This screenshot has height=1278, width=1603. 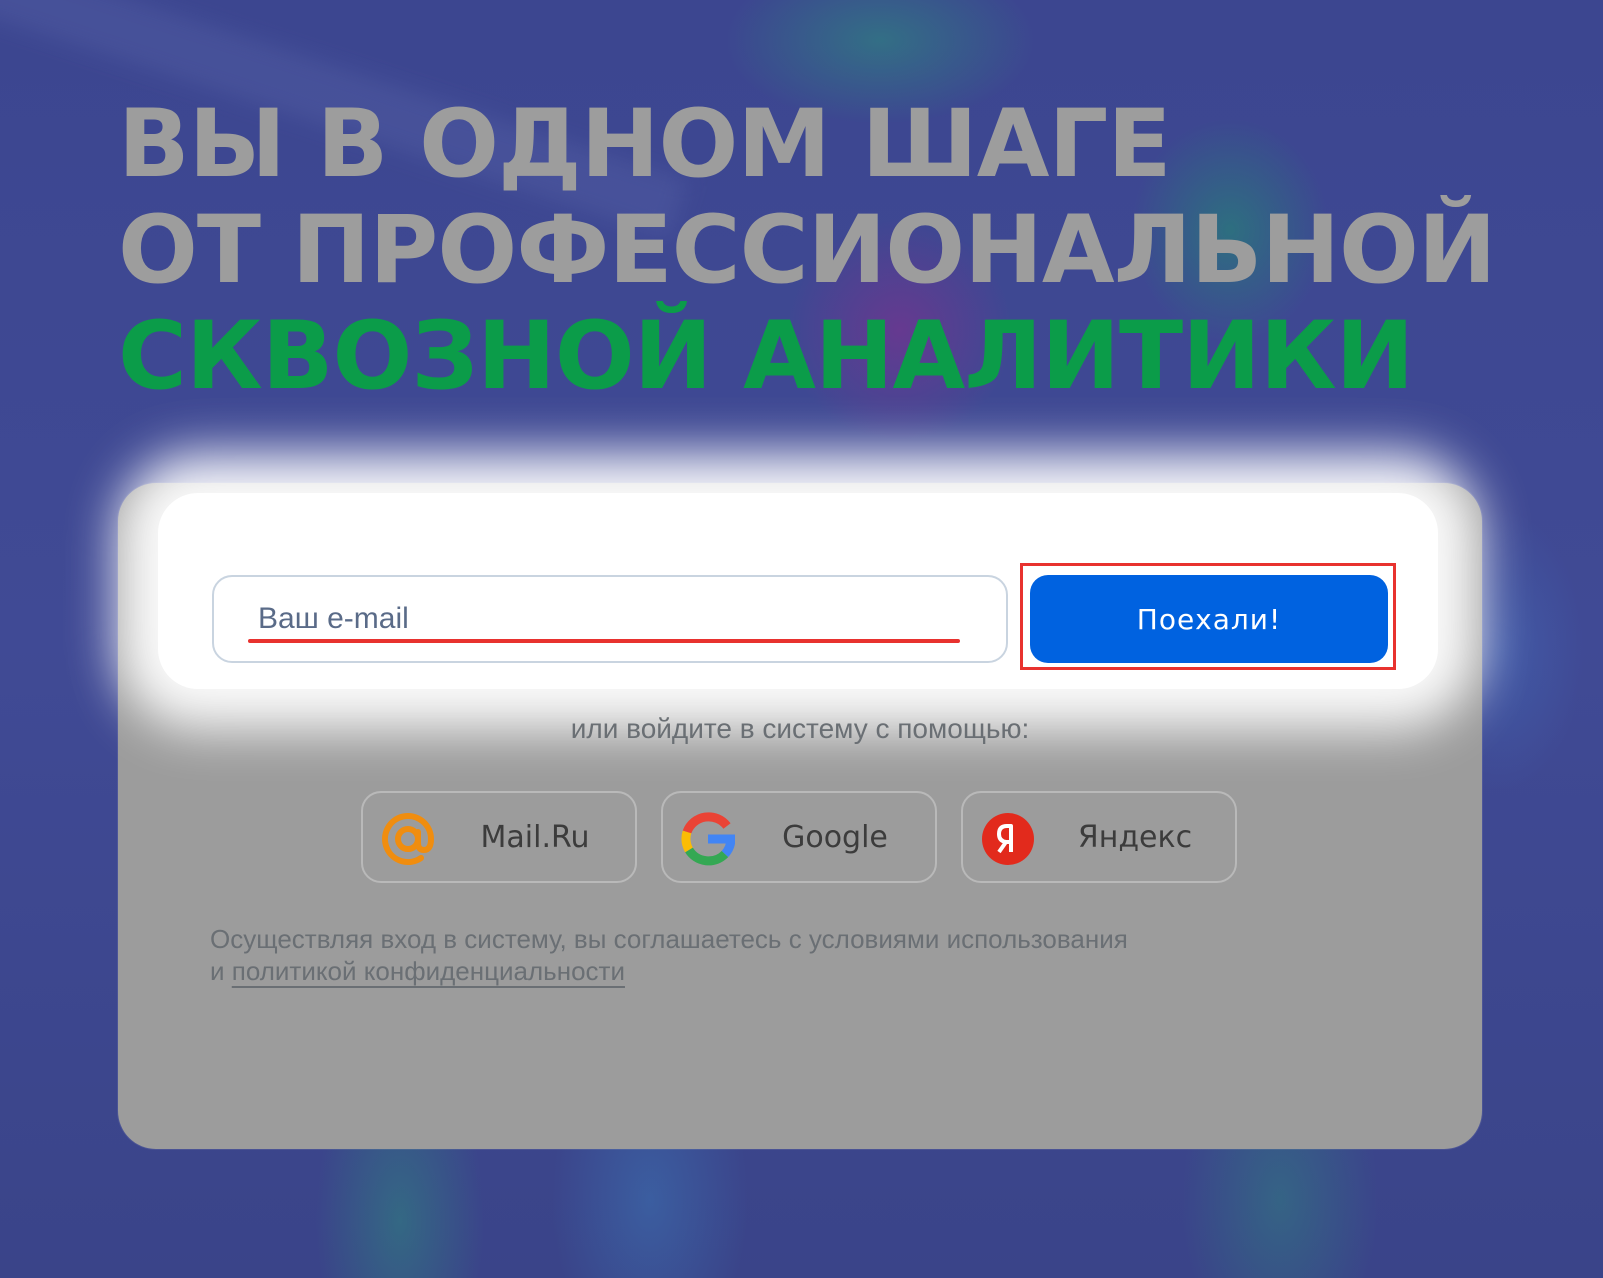 I want to click on terms-line-2: и политикой конфиденциальности, so click(x=669, y=971).